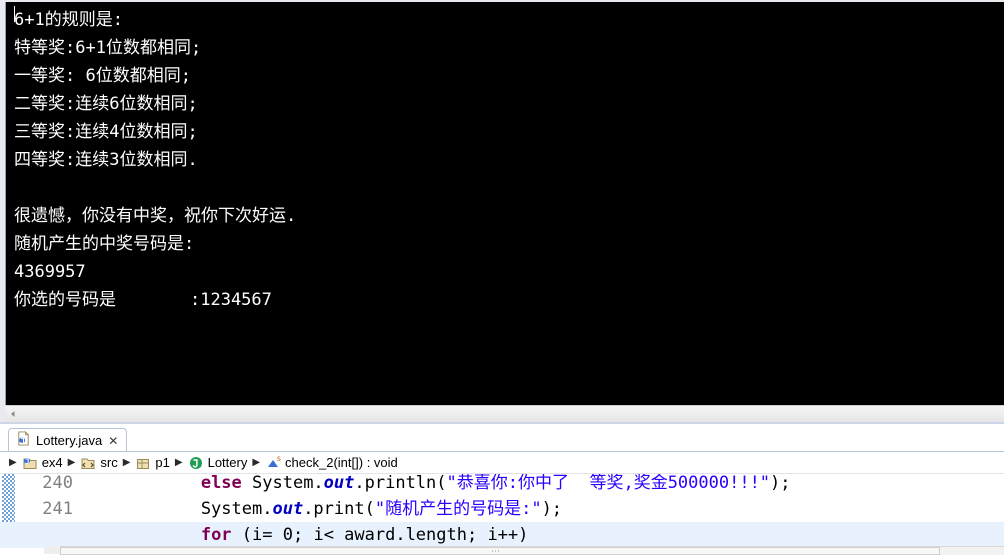  Describe the element at coordinates (257, 535) in the screenshot. I see `code-token: (i=` at that location.